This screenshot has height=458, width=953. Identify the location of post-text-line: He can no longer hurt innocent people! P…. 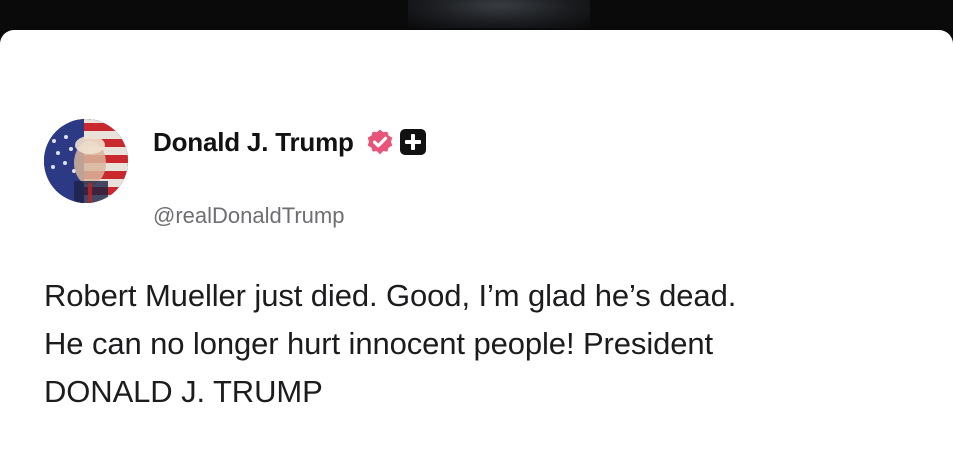
(379, 343).